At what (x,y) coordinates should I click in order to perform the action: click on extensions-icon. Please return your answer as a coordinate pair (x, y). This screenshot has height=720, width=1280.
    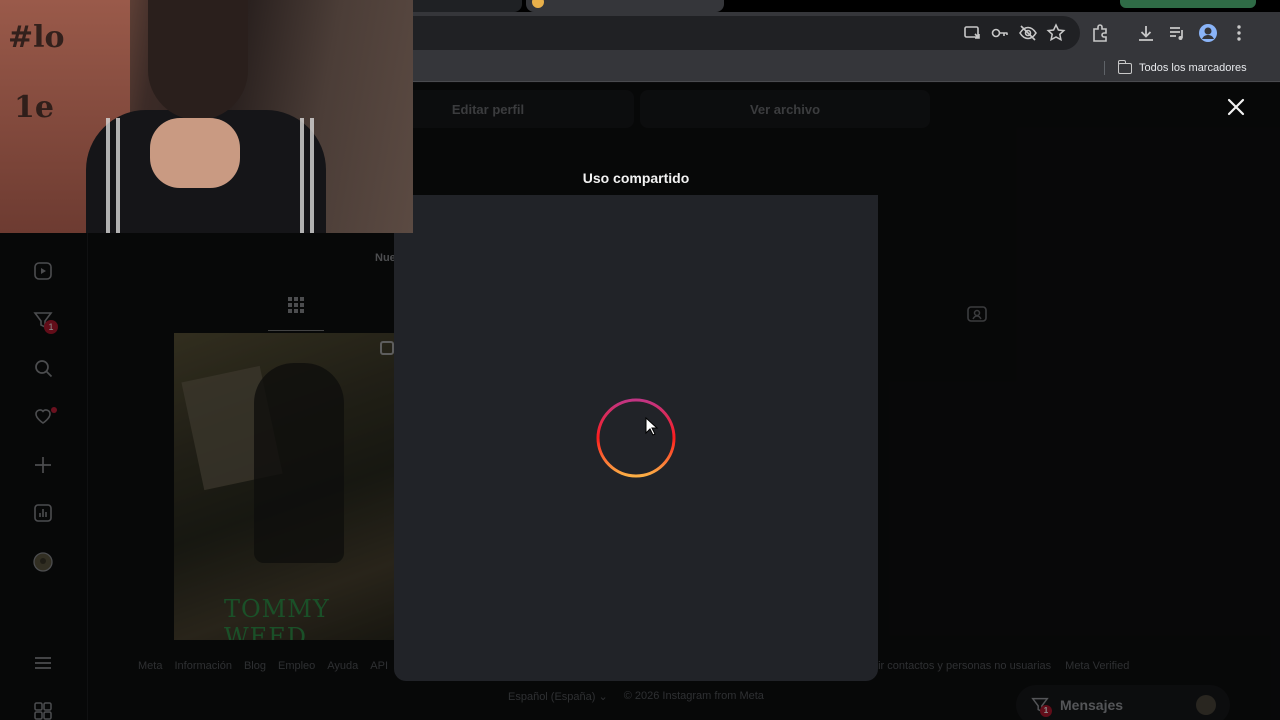
    Looking at the image, I should click on (1100, 33).